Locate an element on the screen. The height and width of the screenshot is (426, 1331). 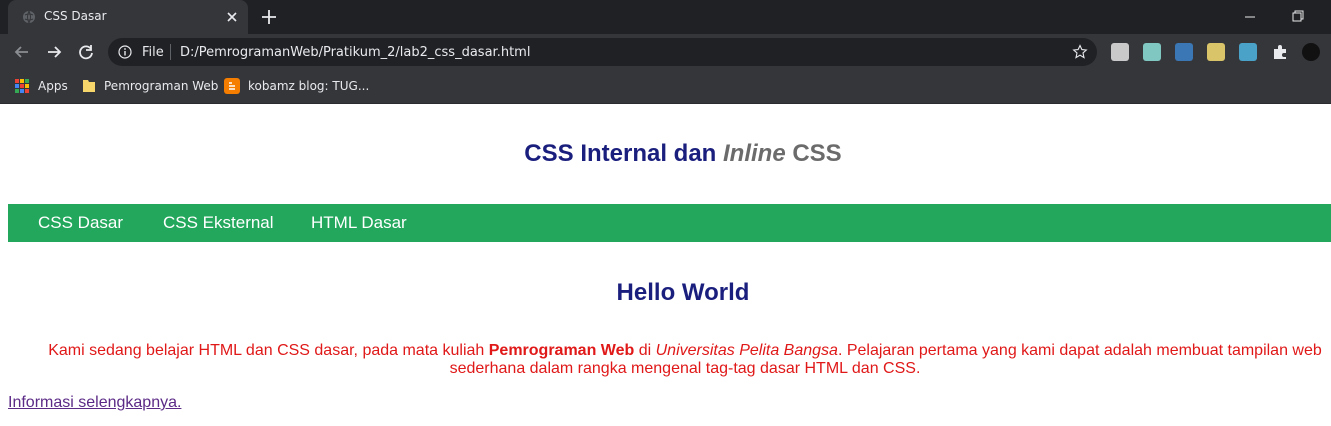
nav-link-css-eksternal: CSS Eksternal is located at coordinates (218, 223).